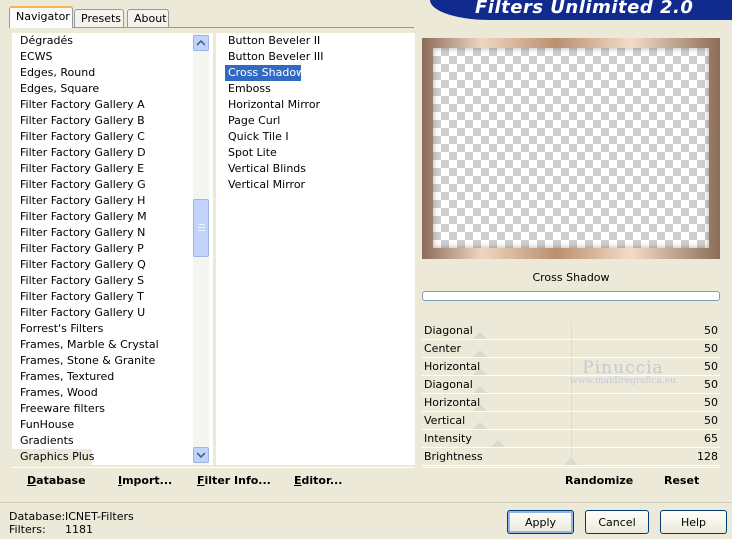 Image resolution: width=732 pixels, height=539 pixels. I want to click on filters-label: Filters:, so click(27, 529).